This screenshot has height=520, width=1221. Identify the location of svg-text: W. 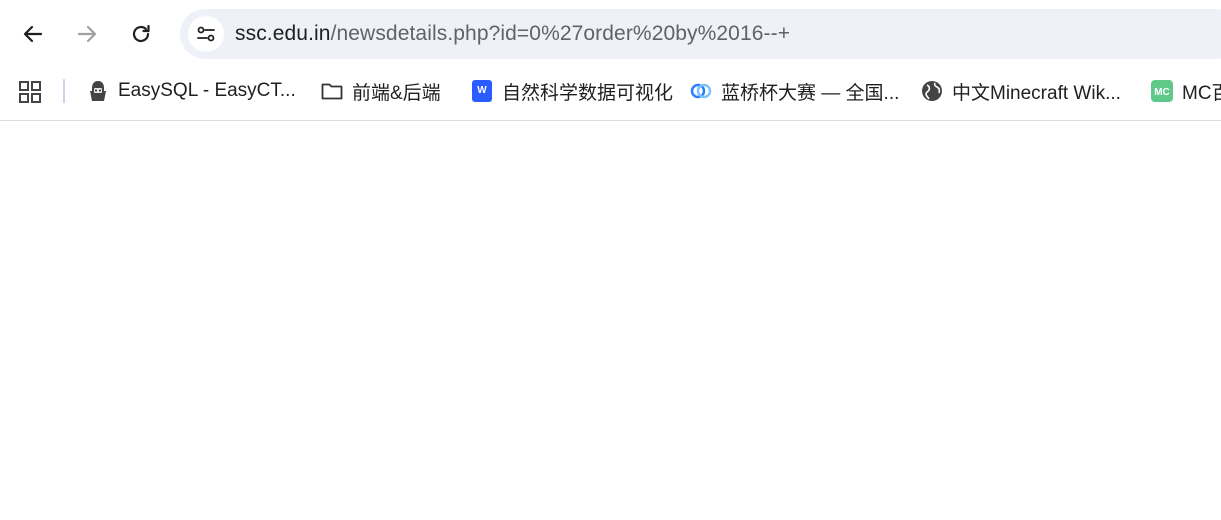
(482, 90).